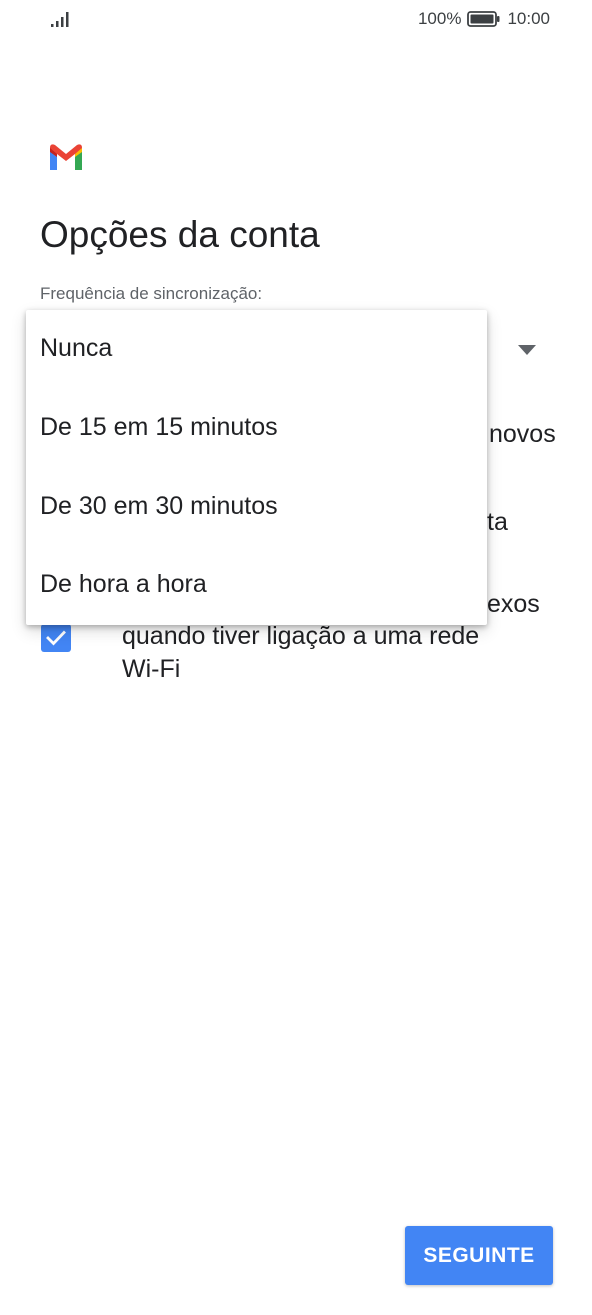  What do you see at coordinates (123, 584) in the screenshot?
I see `menu-item-hourly: De hora a hora` at bounding box center [123, 584].